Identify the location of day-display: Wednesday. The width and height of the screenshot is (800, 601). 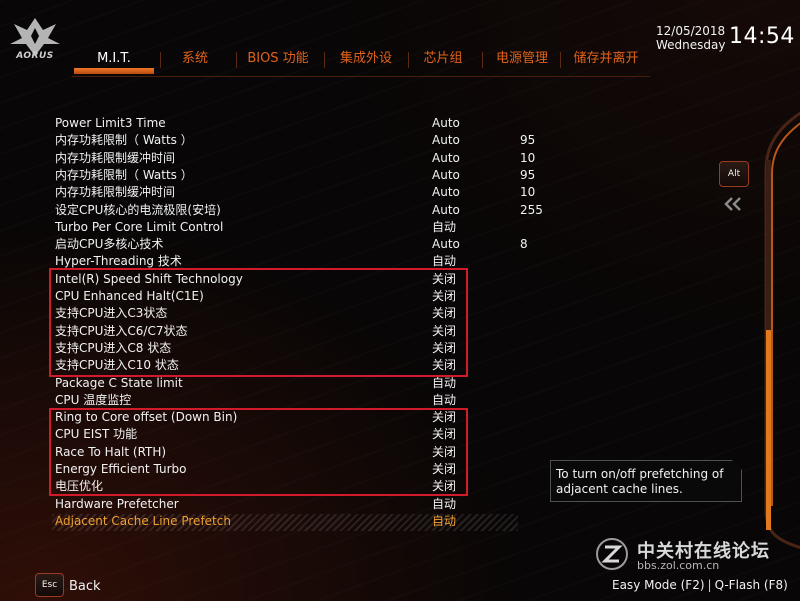
(691, 45).